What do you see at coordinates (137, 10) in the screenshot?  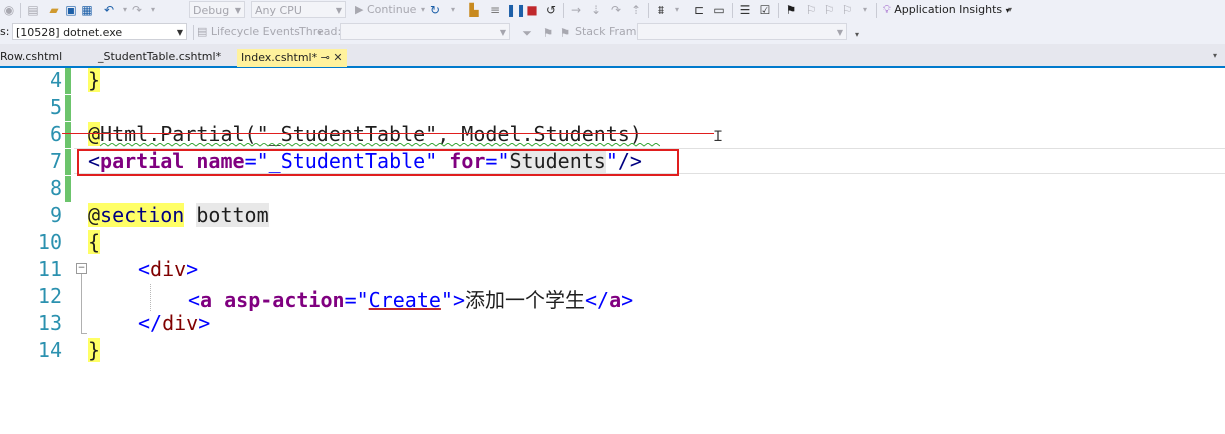 I see `redo-icon: ↷` at bounding box center [137, 10].